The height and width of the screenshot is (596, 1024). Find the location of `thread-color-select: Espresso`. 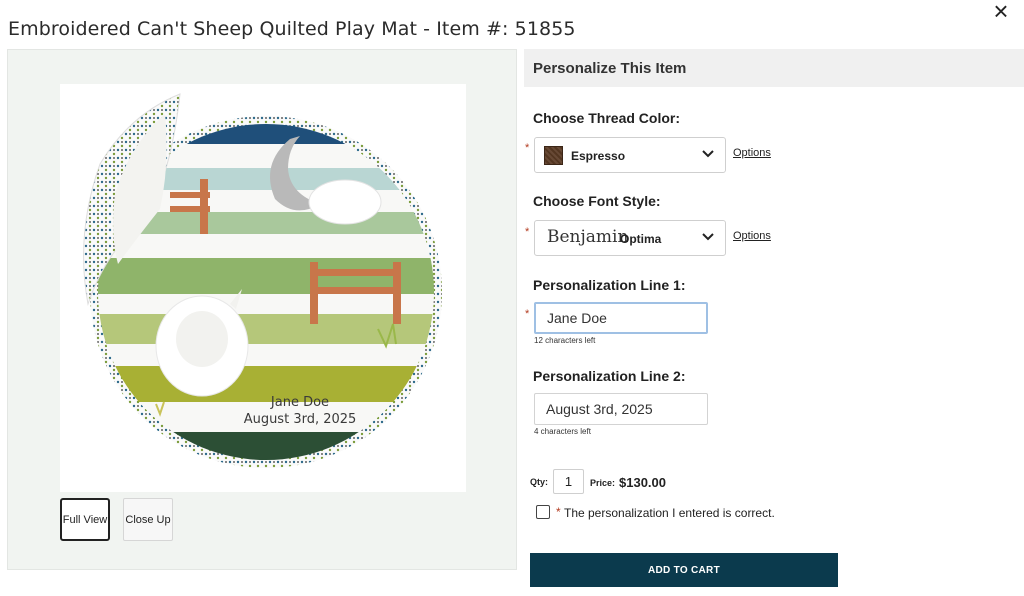

thread-color-select: Espresso is located at coordinates (630, 155).